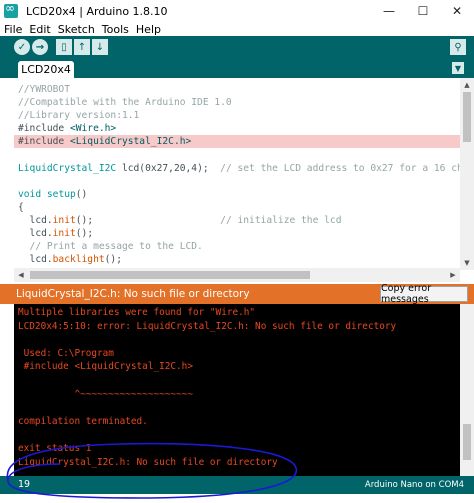 Image resolution: width=474 pixels, height=503 pixels. What do you see at coordinates (66, 353) in the screenshot?
I see `console-line: Used: C:\Program` at bounding box center [66, 353].